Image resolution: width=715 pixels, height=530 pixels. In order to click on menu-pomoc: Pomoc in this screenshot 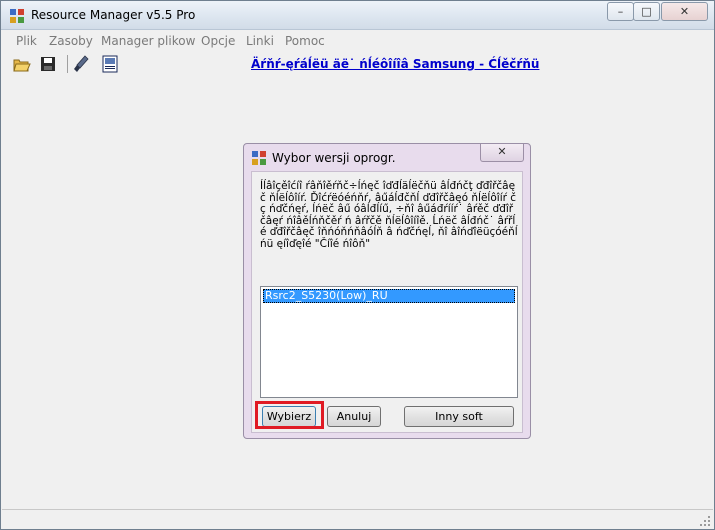, I will do `click(305, 41)`.